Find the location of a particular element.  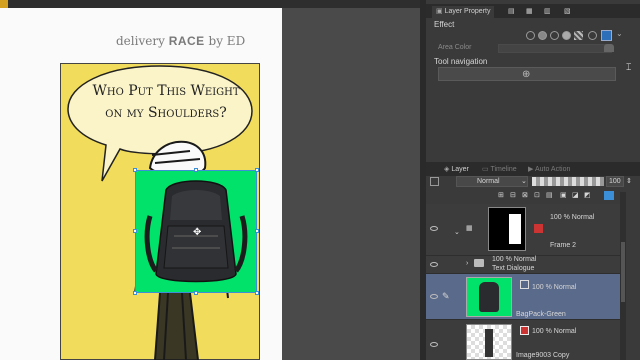

layer-blue-color-icon is located at coordinates (609, 195).